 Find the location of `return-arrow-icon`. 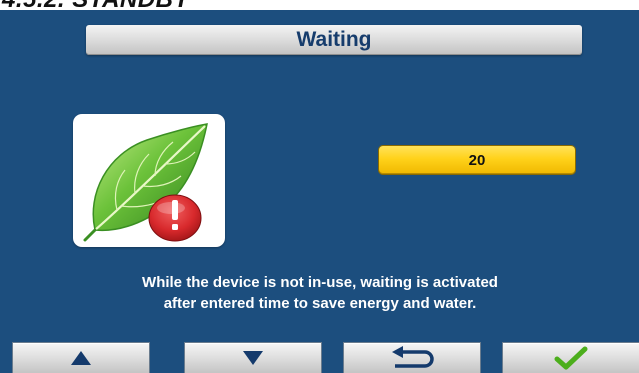

return-arrow-icon is located at coordinates (413, 357).